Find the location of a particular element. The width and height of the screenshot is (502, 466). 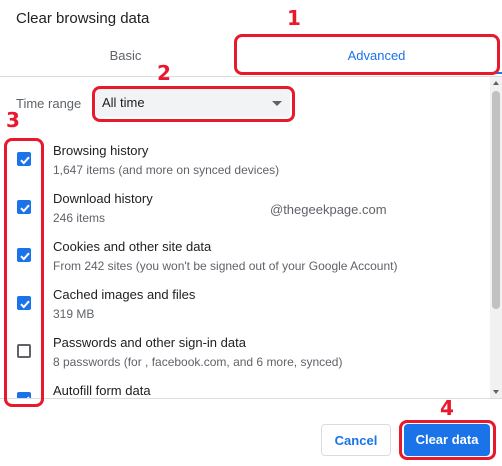

annotation-number: 3 is located at coordinates (13, 120).